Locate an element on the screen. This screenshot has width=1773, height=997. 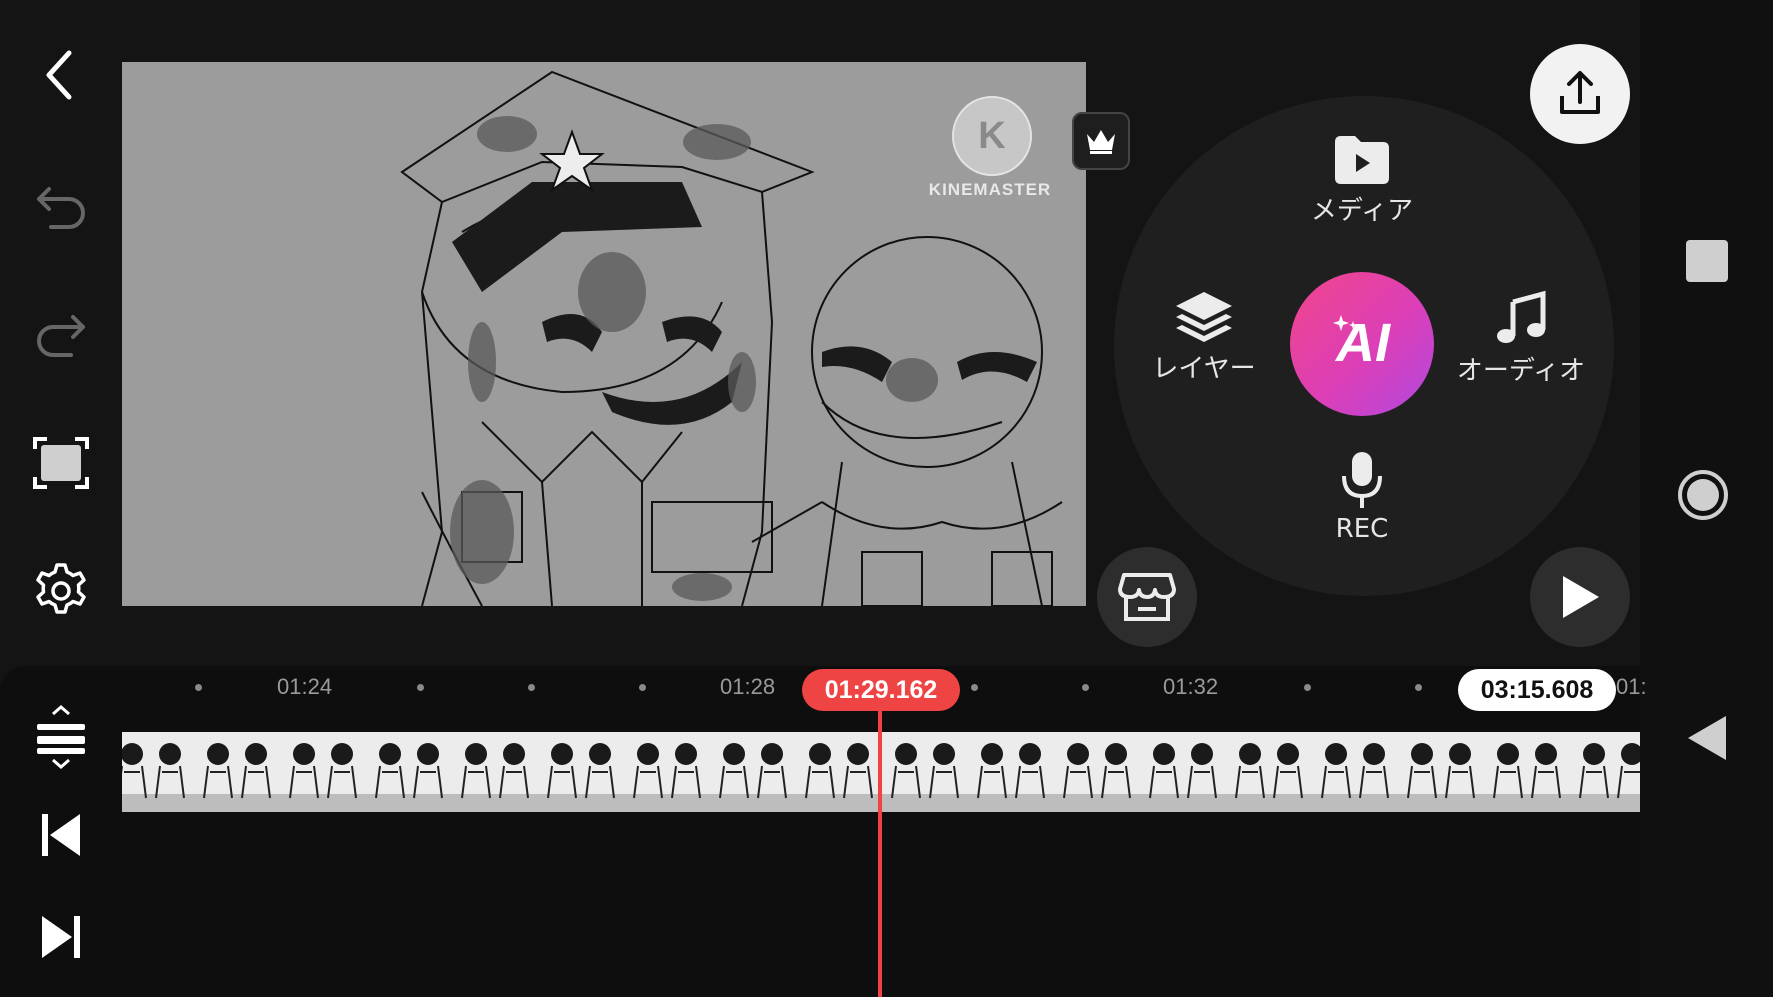
layer-button: レイヤー is located at coordinates (1204, 337).